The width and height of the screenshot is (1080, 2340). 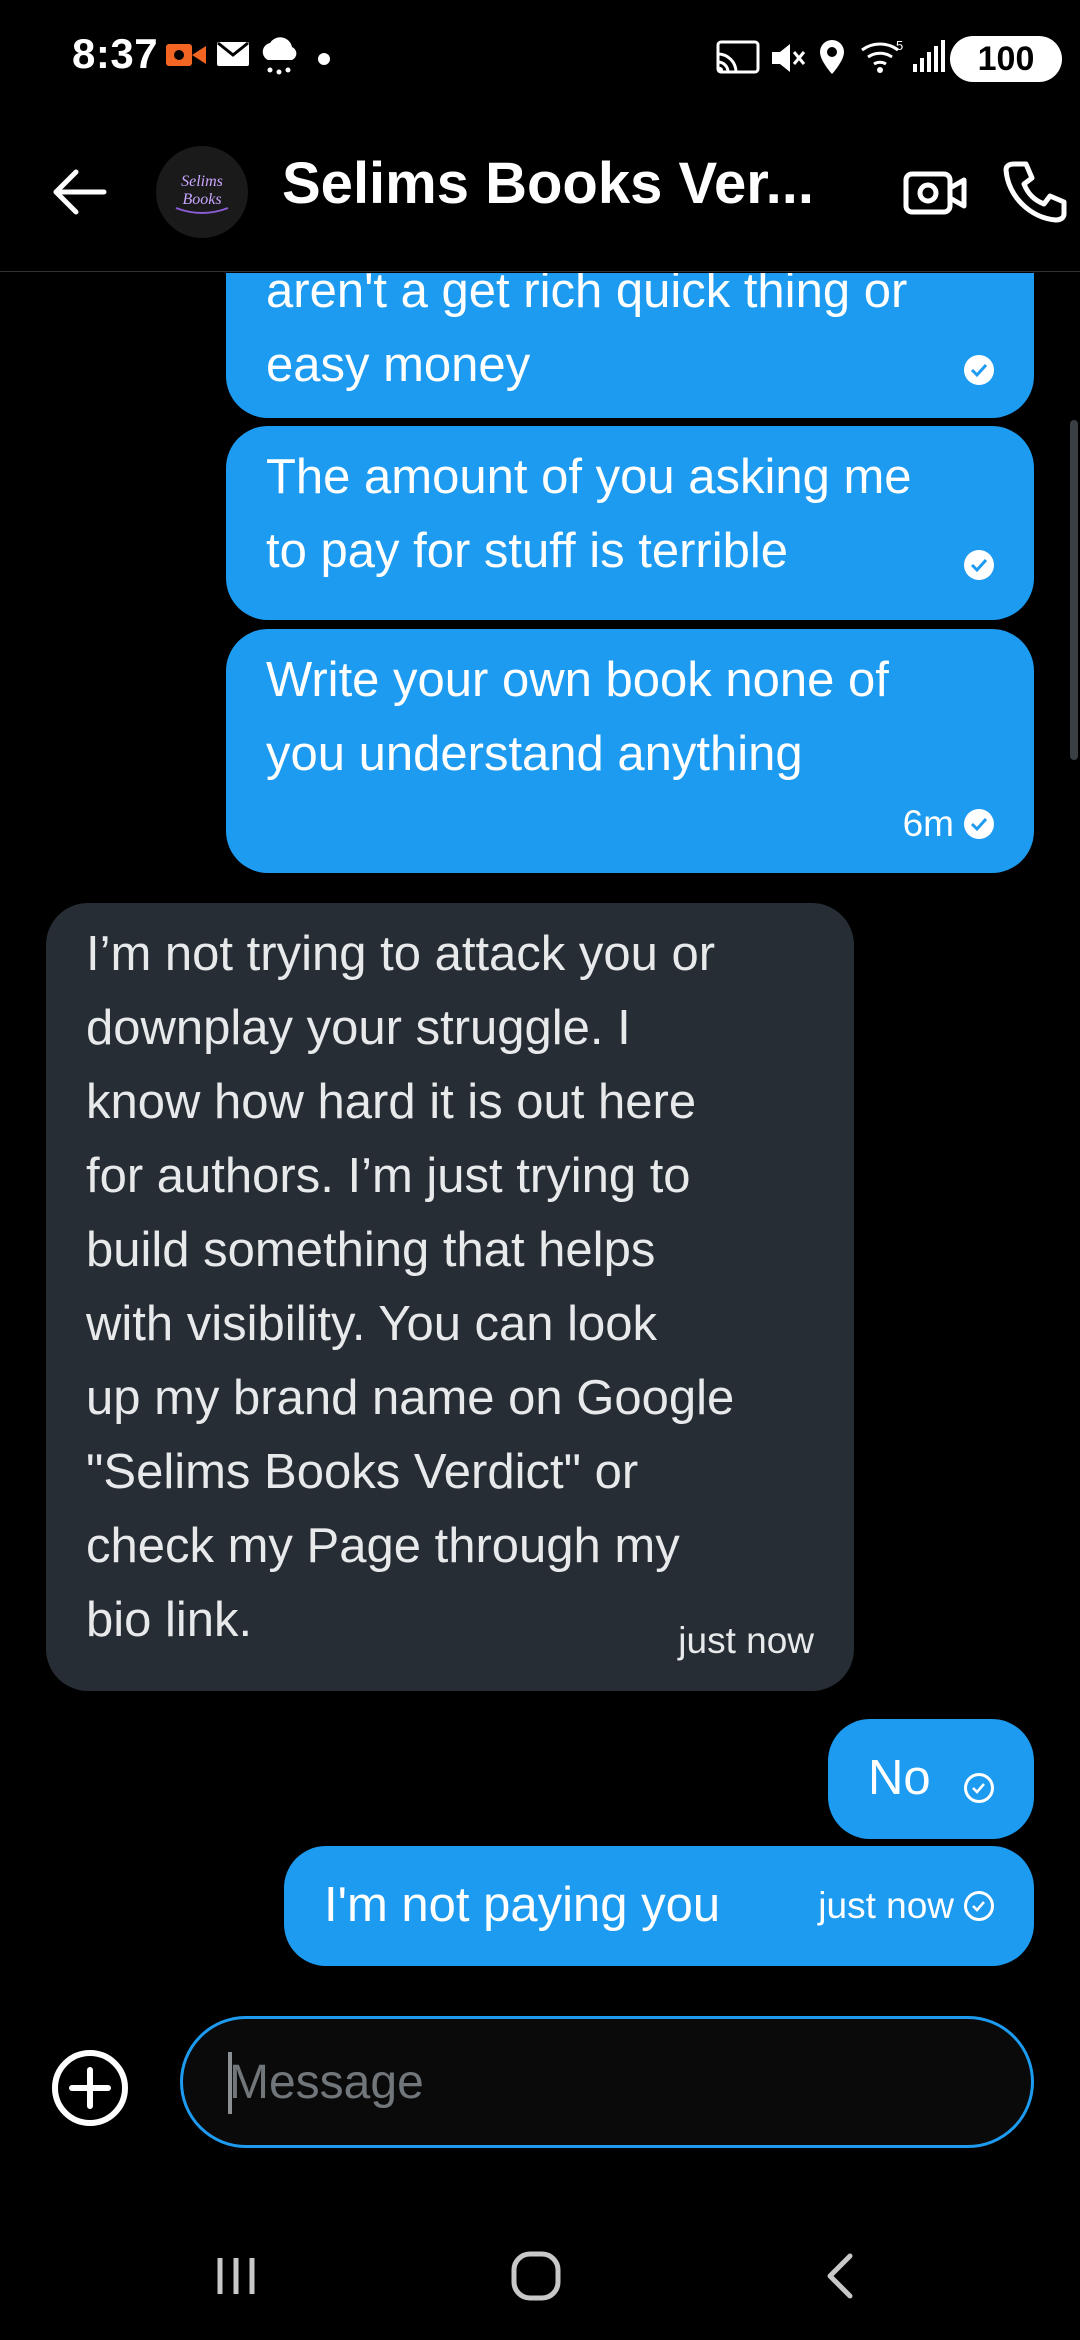 What do you see at coordinates (169, 1620) in the screenshot?
I see `message-line: bio link.` at bounding box center [169, 1620].